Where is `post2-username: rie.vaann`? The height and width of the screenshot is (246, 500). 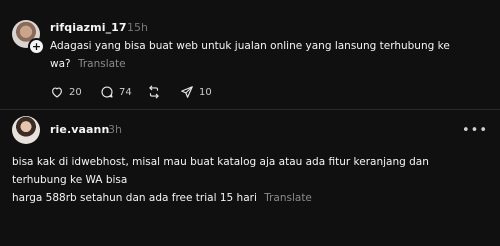 post2-username: rie.vaann is located at coordinates (79, 129).